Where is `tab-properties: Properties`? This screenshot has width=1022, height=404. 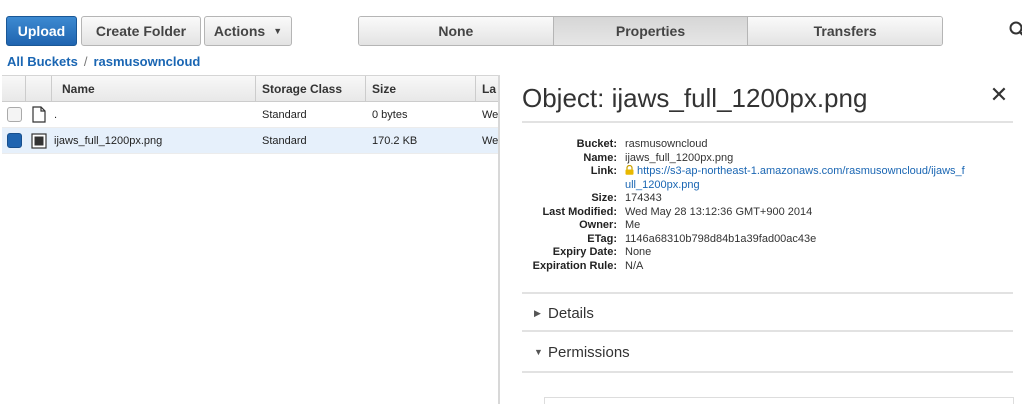 tab-properties: Properties is located at coordinates (651, 31).